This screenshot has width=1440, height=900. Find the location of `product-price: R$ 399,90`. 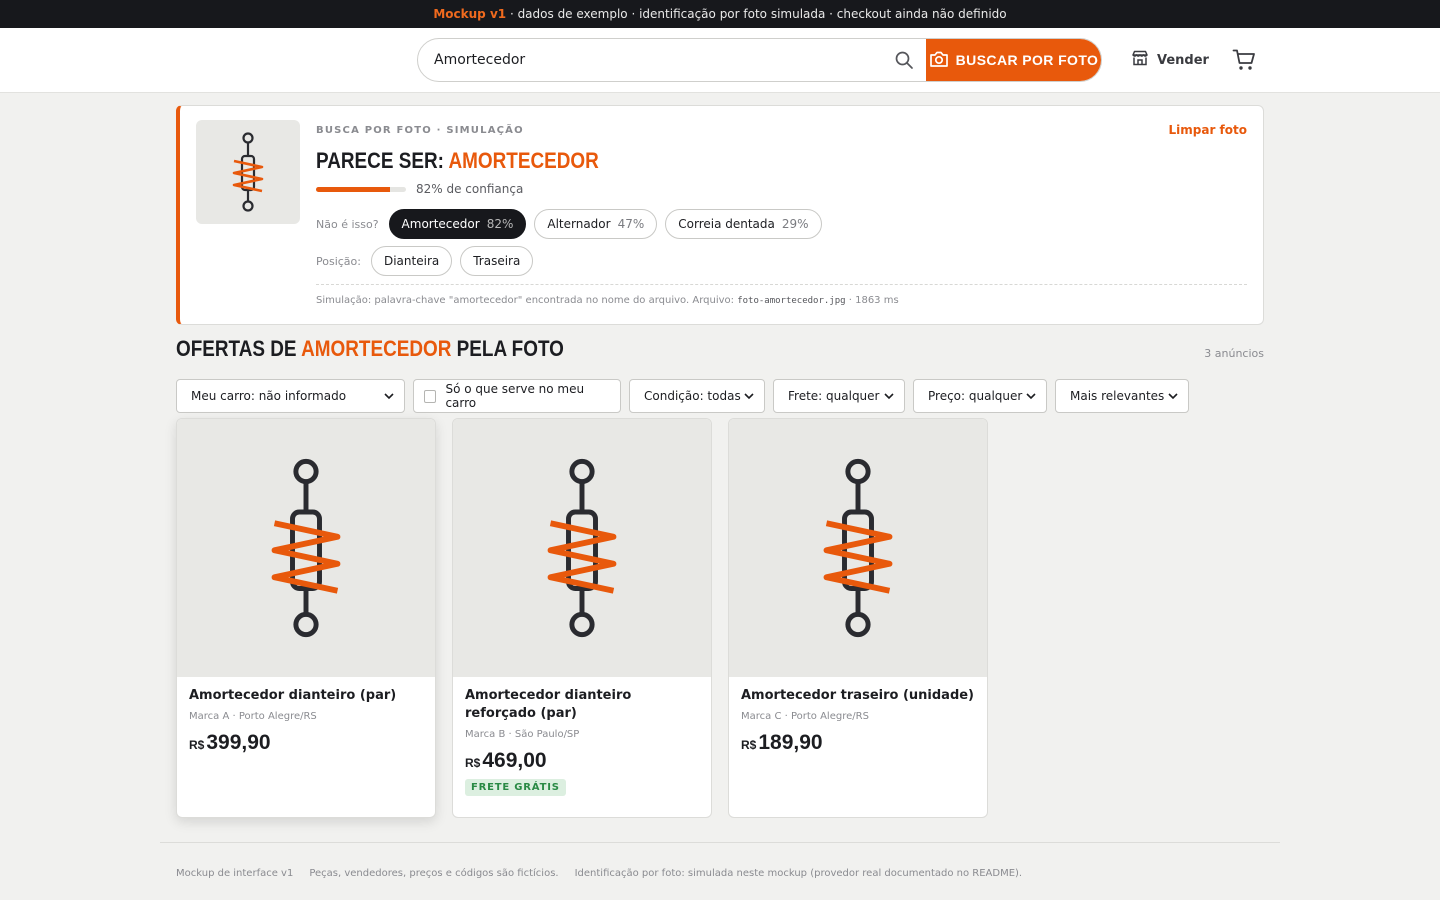

product-price: R$ 399,90 is located at coordinates (306, 743).